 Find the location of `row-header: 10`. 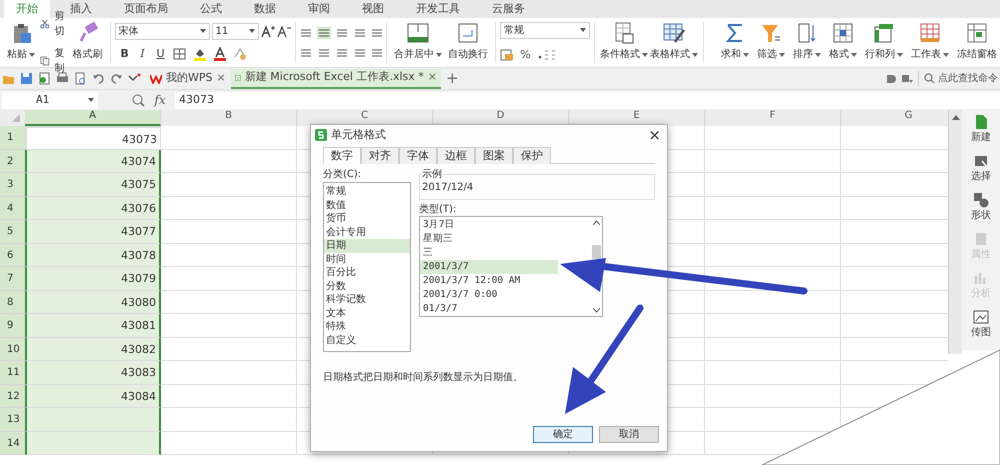

row-header: 10 is located at coordinates (12, 349).